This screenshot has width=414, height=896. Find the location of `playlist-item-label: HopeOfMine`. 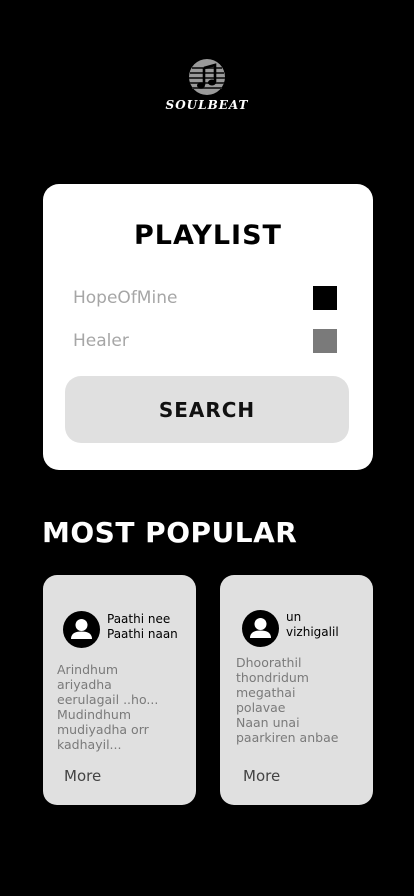

playlist-item-label: HopeOfMine is located at coordinates (125, 298).